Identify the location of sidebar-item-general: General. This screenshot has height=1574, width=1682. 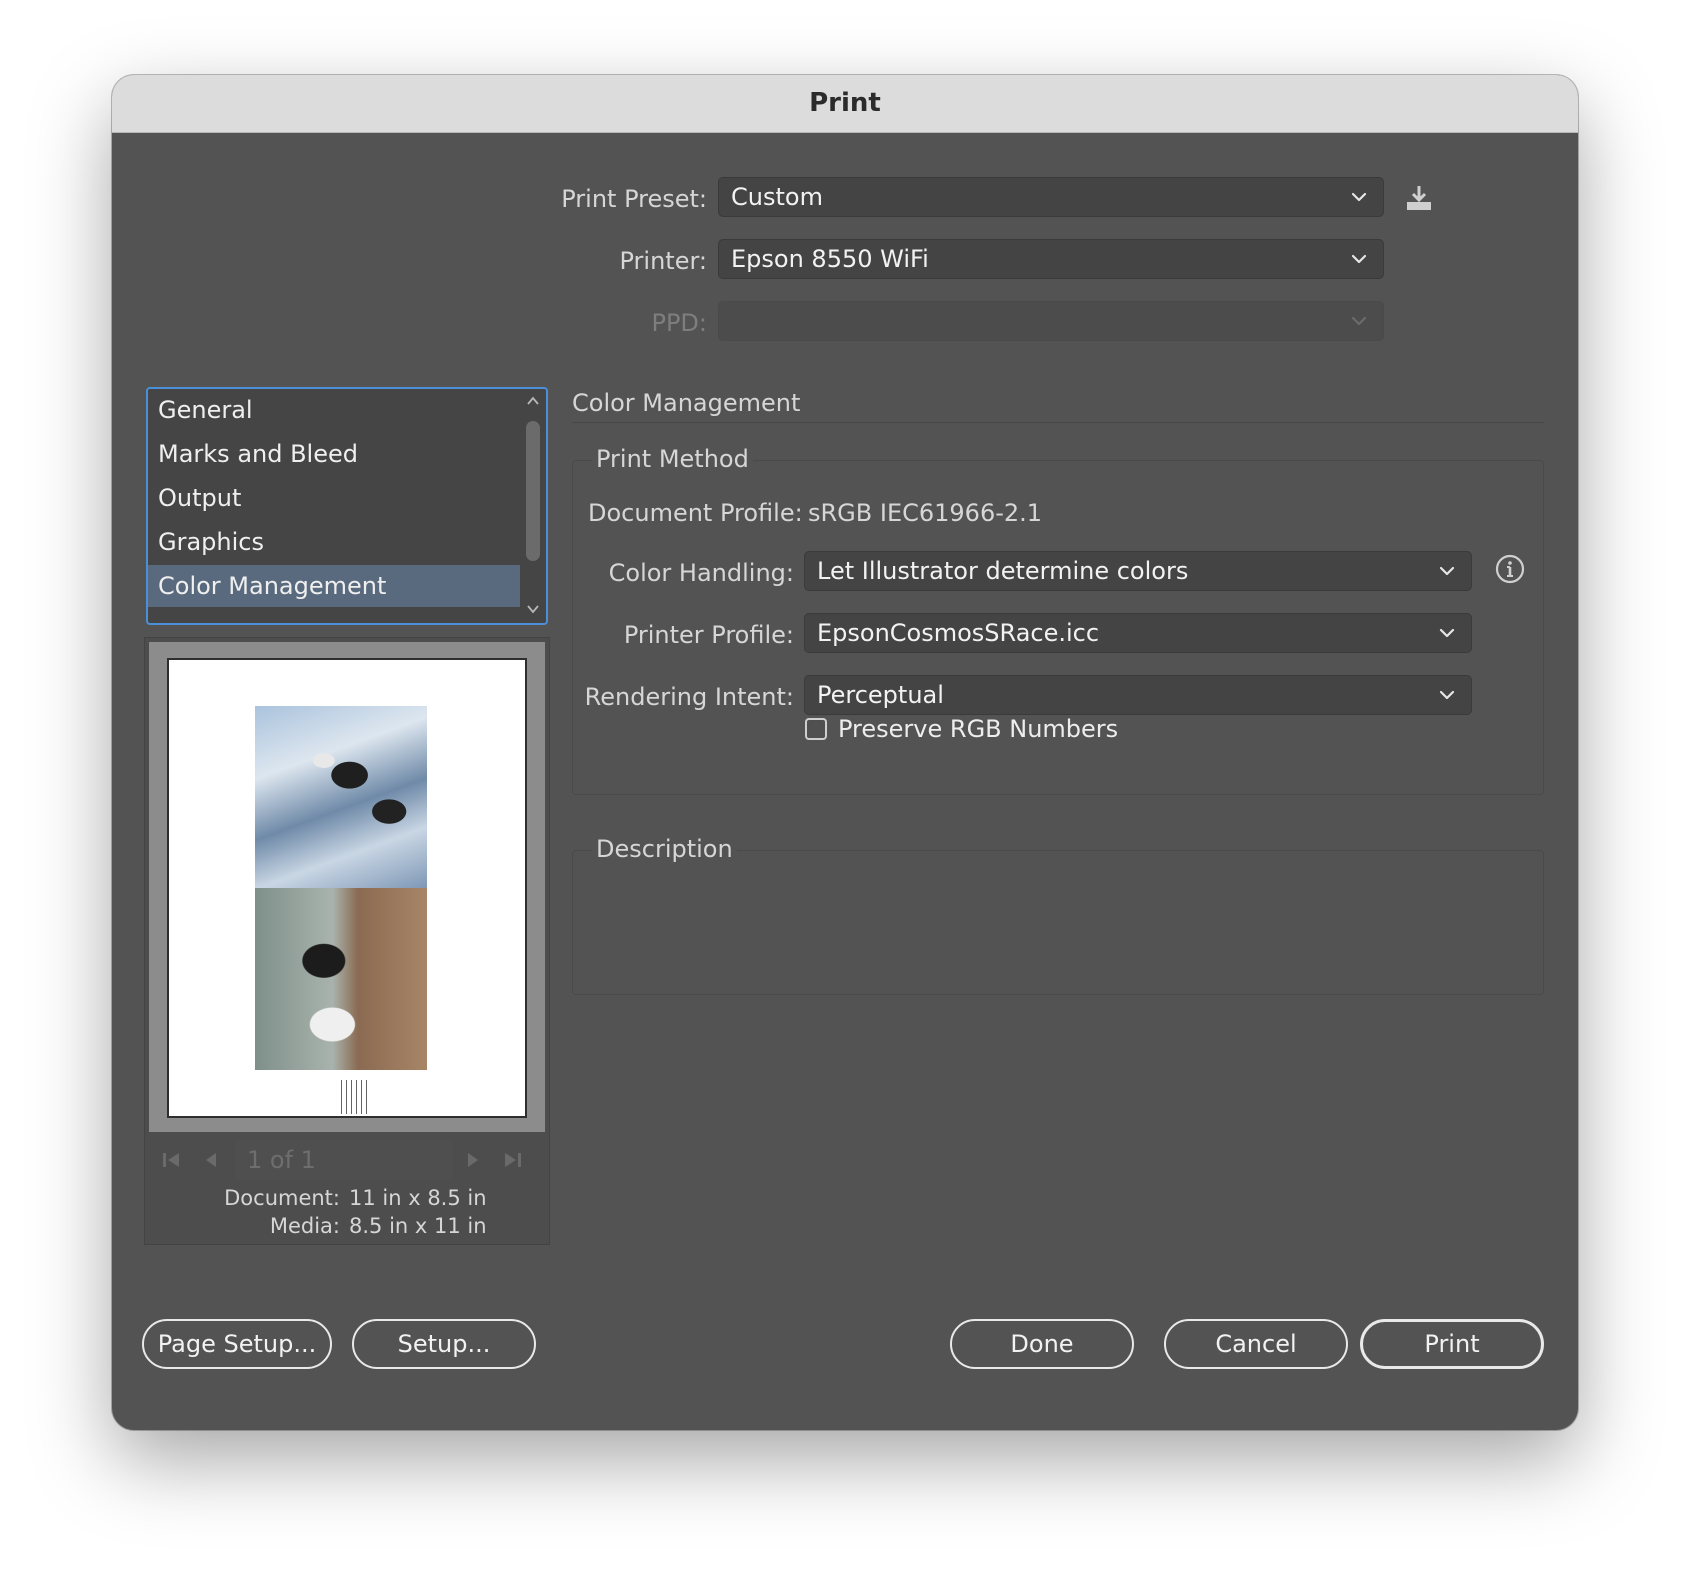
(334, 410).